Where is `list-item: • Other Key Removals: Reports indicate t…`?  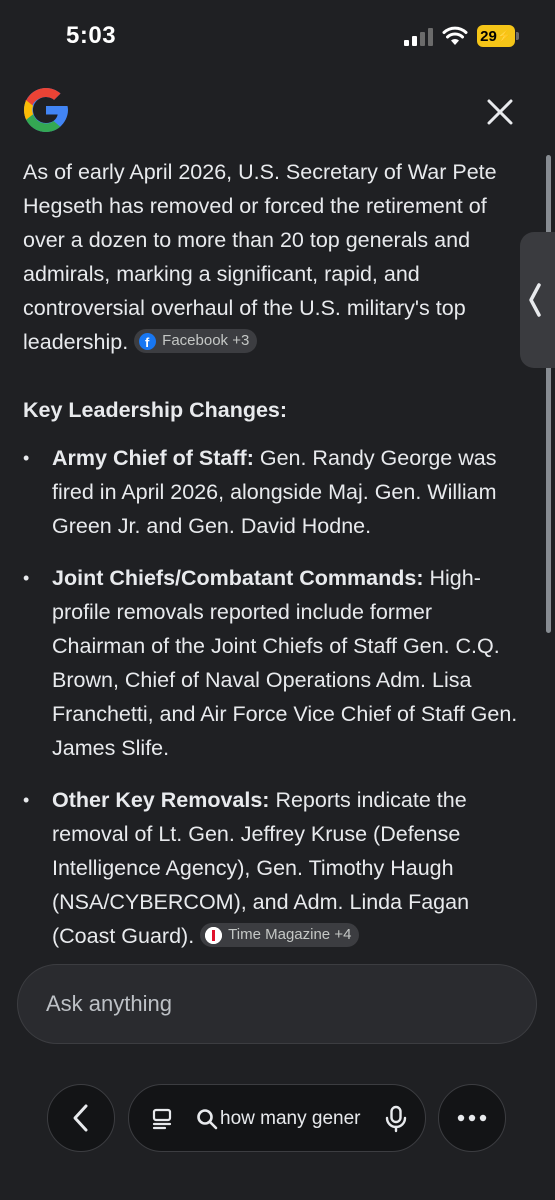 list-item: • Other Key Removals: Reports indicate t… is located at coordinates (275, 868).